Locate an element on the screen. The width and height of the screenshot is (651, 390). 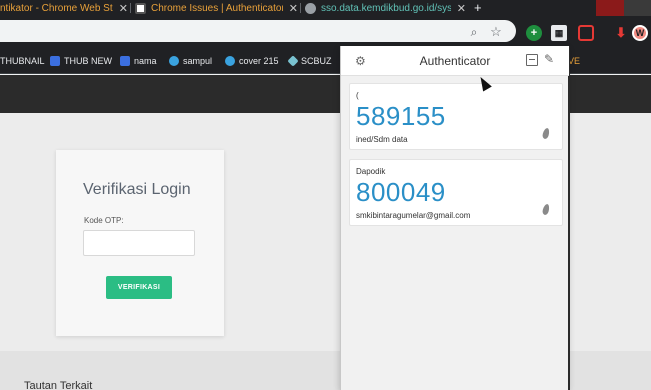
bookmark-thubnail: THUBNAIL is located at coordinates (22, 60).